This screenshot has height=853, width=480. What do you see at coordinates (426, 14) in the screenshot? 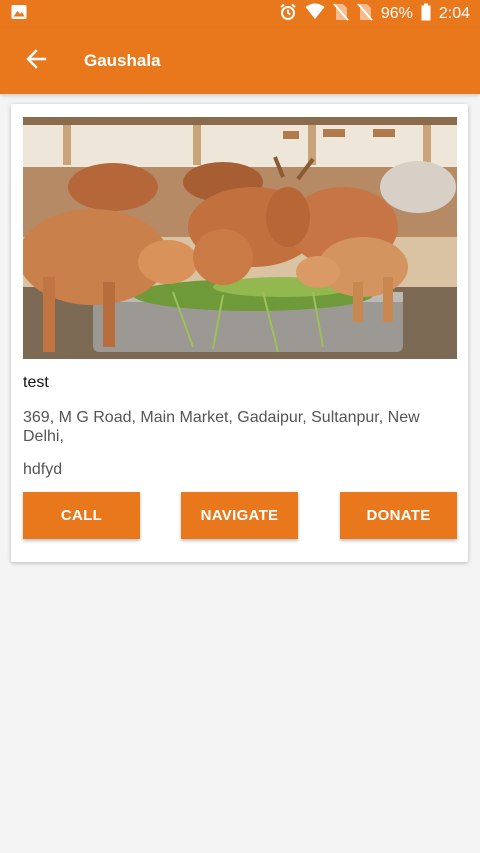
I see `battery-icon` at bounding box center [426, 14].